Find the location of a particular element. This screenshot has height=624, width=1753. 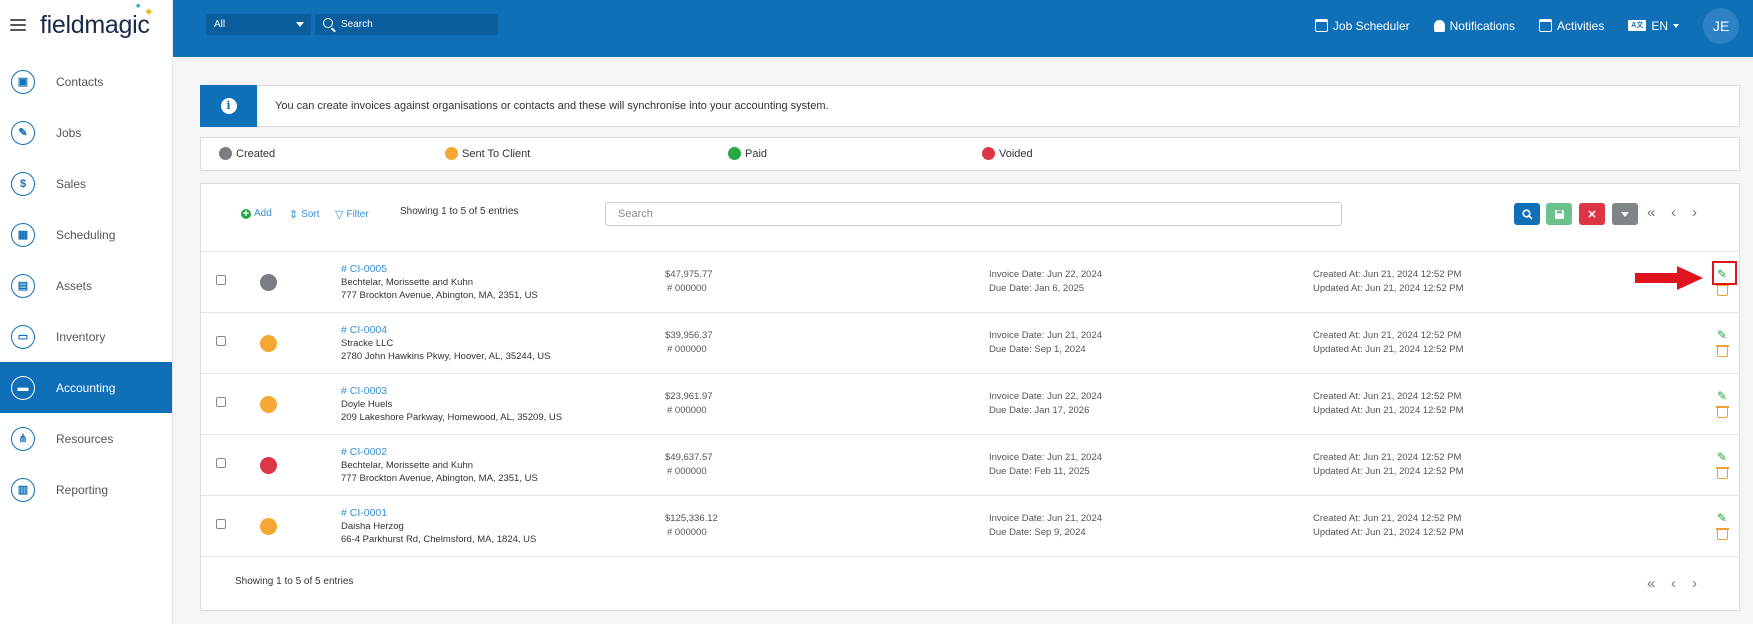

invoice-amount: $125,336.12 is located at coordinates (691, 518).